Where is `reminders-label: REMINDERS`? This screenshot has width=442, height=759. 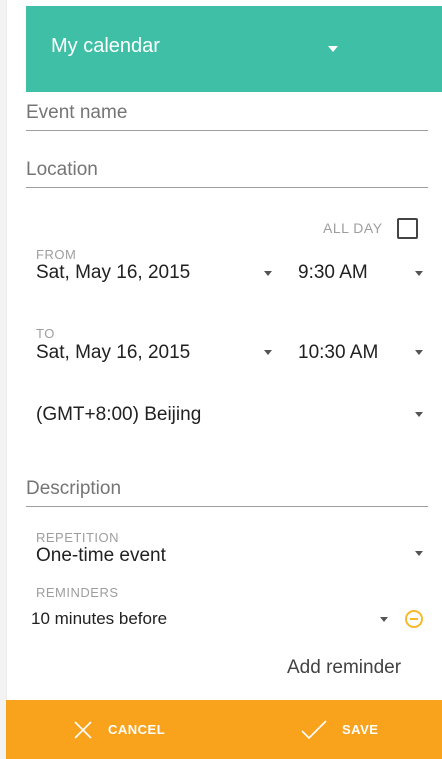 reminders-label: REMINDERS is located at coordinates (77, 592).